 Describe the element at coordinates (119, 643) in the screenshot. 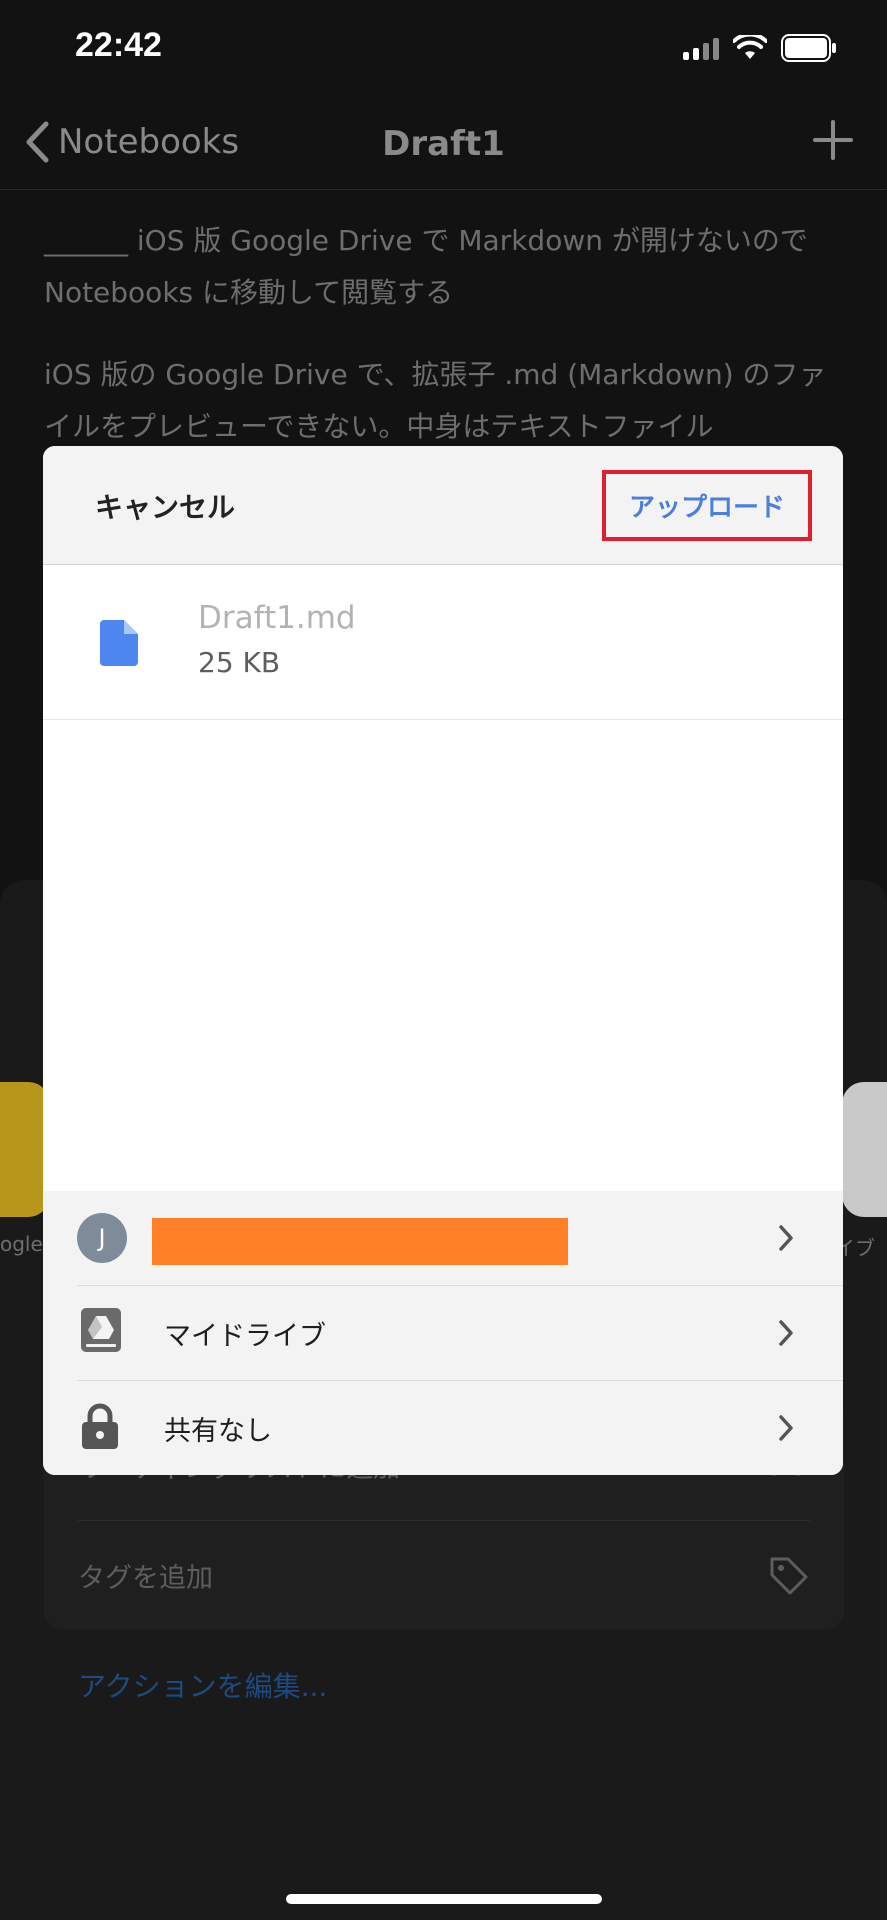

I see `document-icon` at that location.